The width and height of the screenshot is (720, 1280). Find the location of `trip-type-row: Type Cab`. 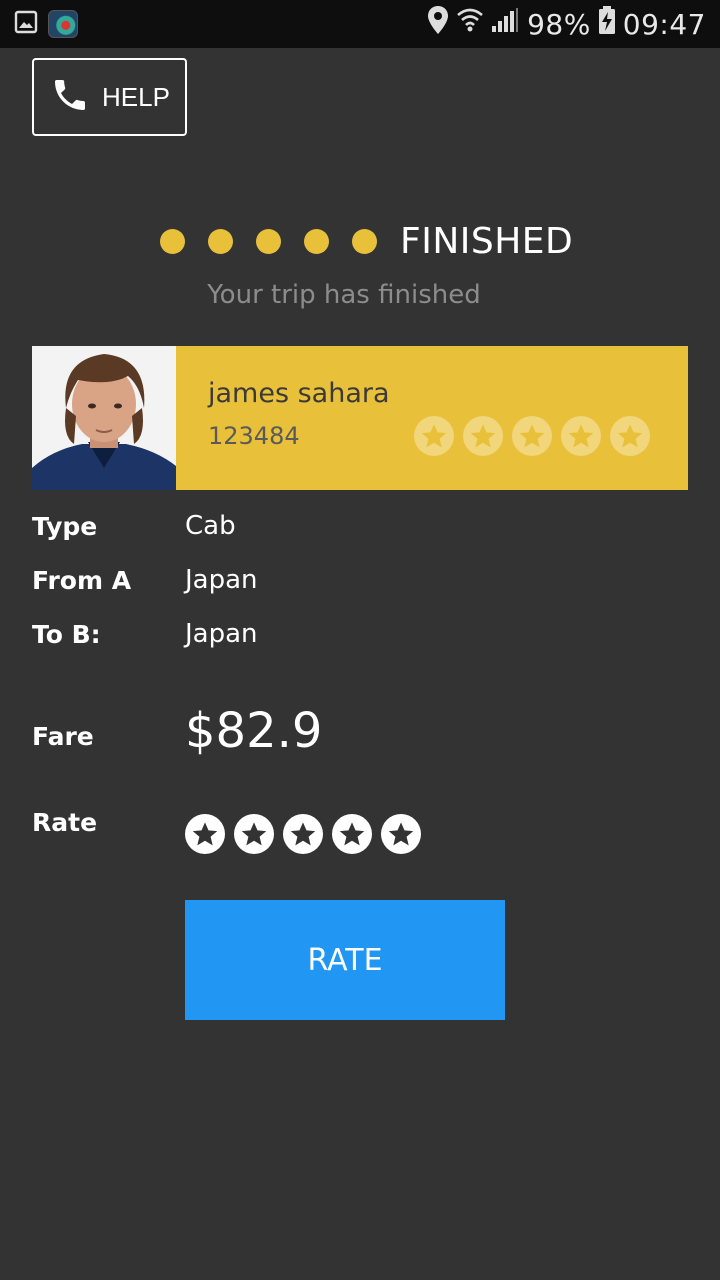

trip-type-row: Type Cab is located at coordinates (134, 526).